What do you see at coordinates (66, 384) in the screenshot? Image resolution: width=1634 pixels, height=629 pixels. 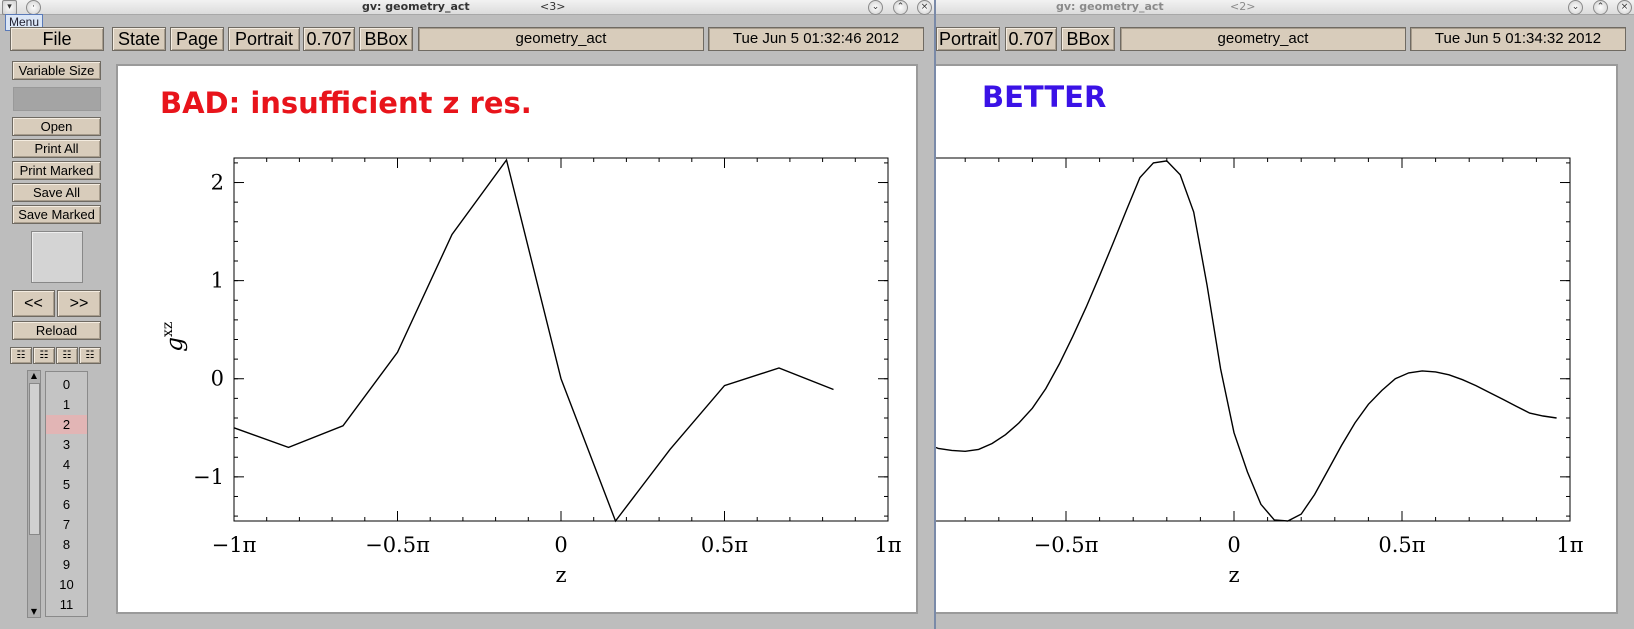 I see `page-list-item: 0` at bounding box center [66, 384].